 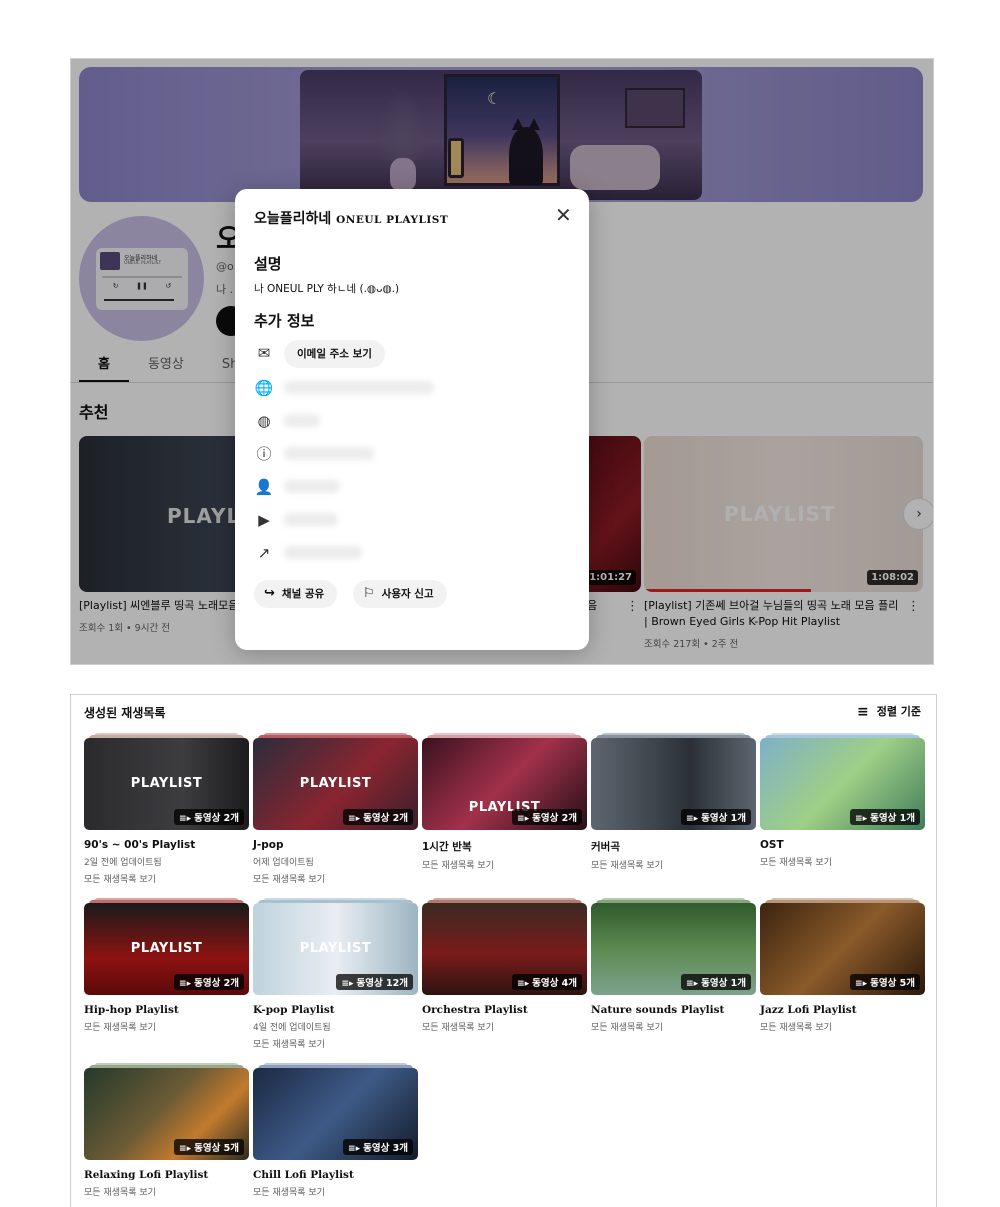 I want to click on playlist-card: ≡▸ 동영상 1개 OST 모든 재생목록 보기, so click(x=842, y=800).